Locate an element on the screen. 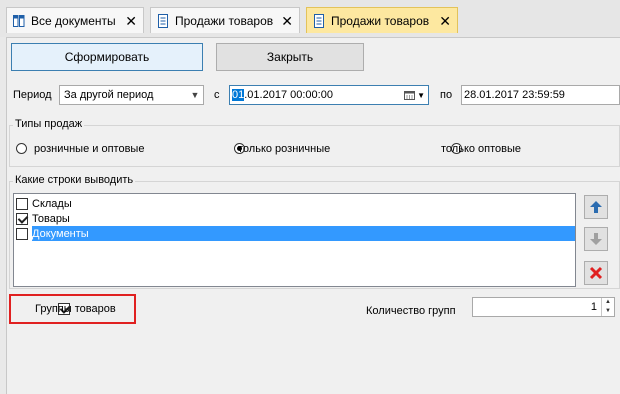 This screenshot has width=620, height=394. selection-highlight is located at coordinates (303, 233).